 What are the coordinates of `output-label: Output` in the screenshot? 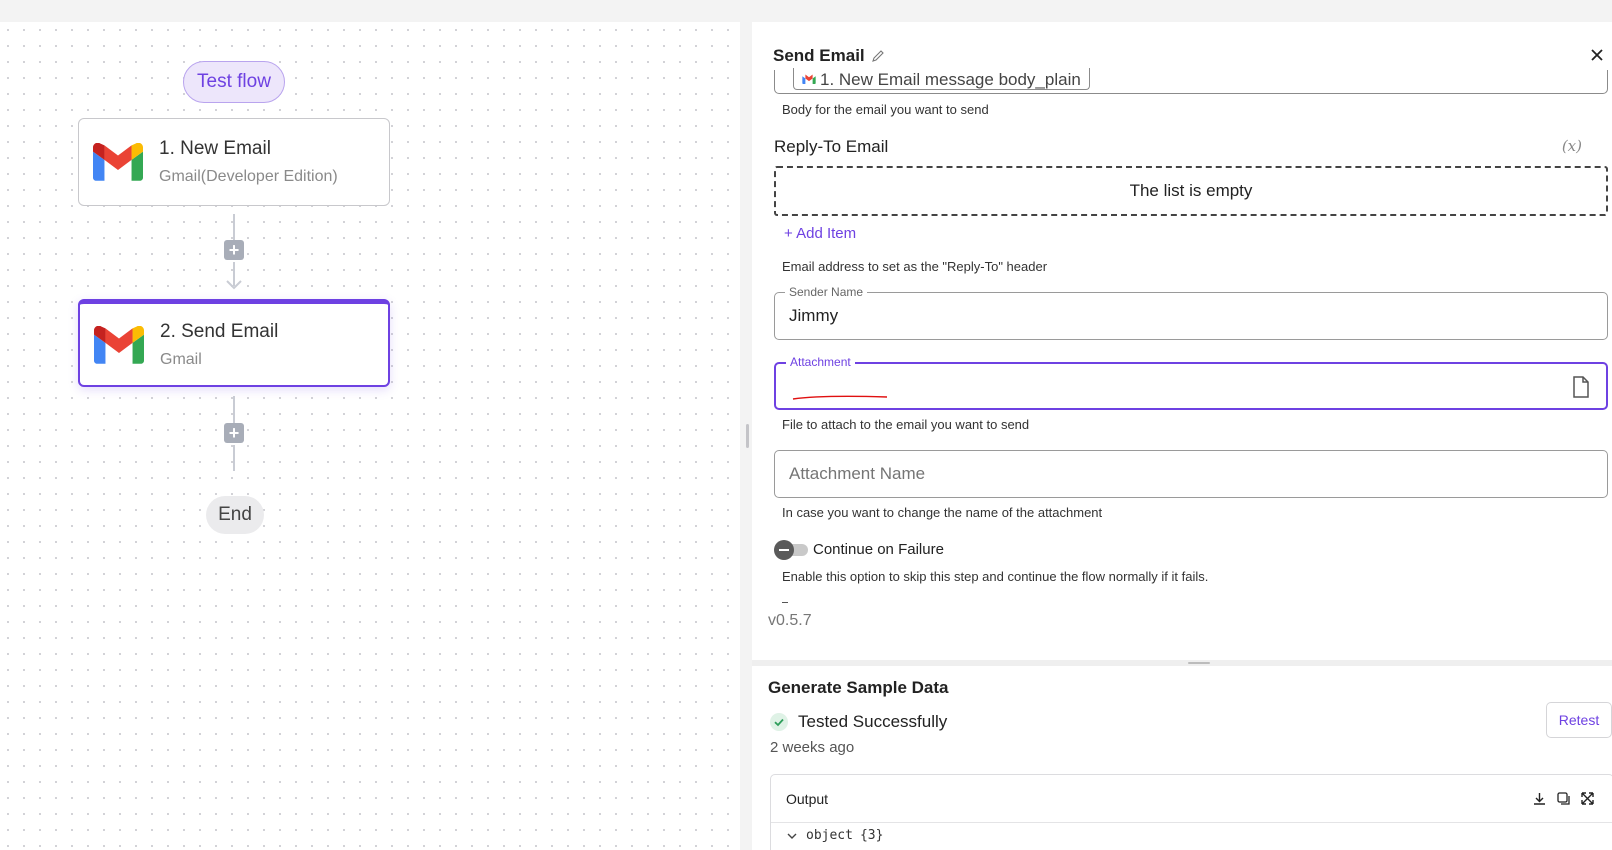 It's located at (807, 798).